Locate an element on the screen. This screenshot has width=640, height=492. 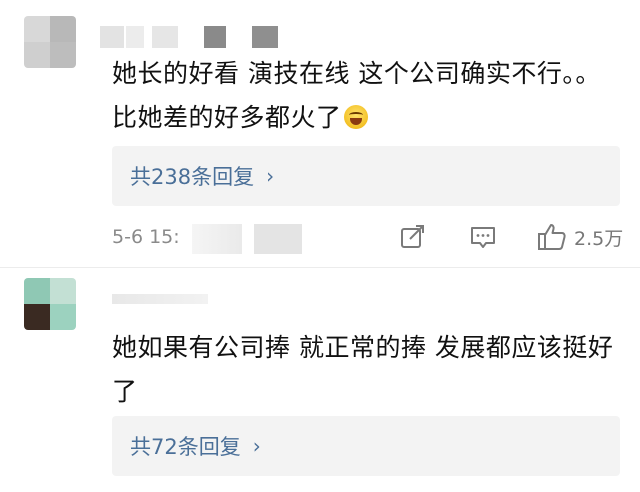
comment-text: 她如果有公司捧 就正常的捧 发展都应该挺好了 is located at coordinates (366, 370).